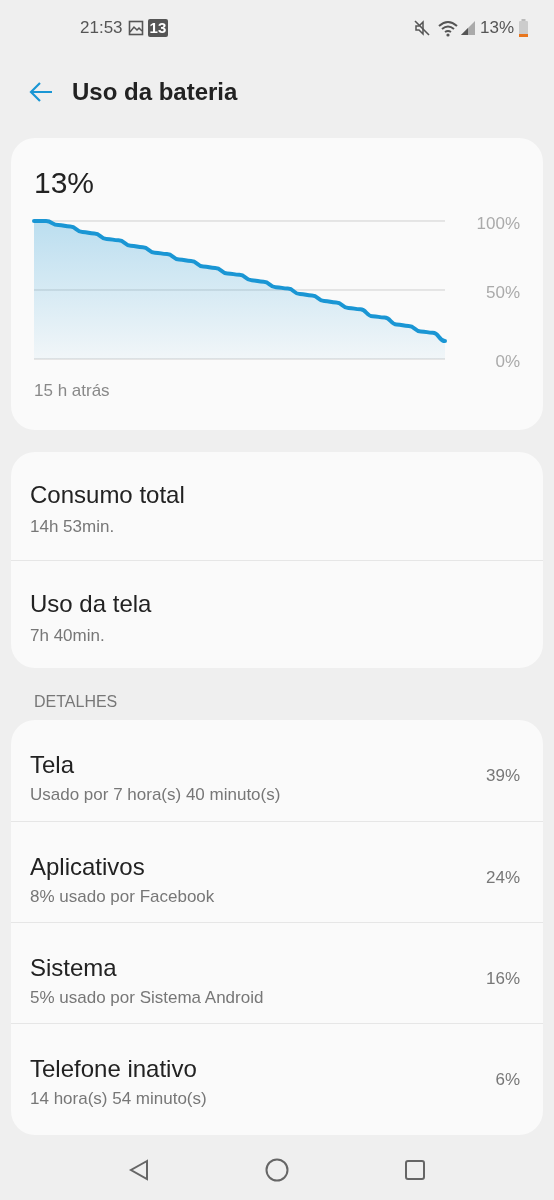 The image size is (554, 1200). I want to click on signal-icon, so click(467, 27).